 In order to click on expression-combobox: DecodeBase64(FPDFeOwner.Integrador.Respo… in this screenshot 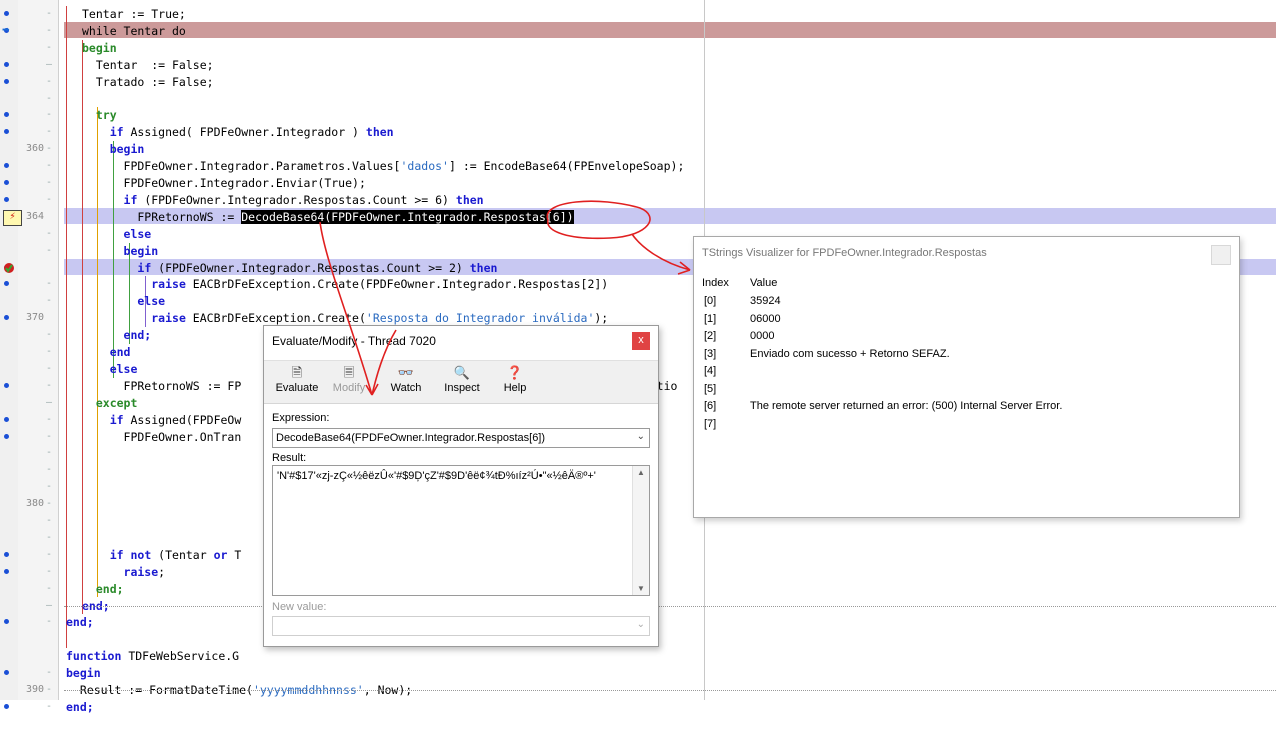, I will do `click(461, 438)`.